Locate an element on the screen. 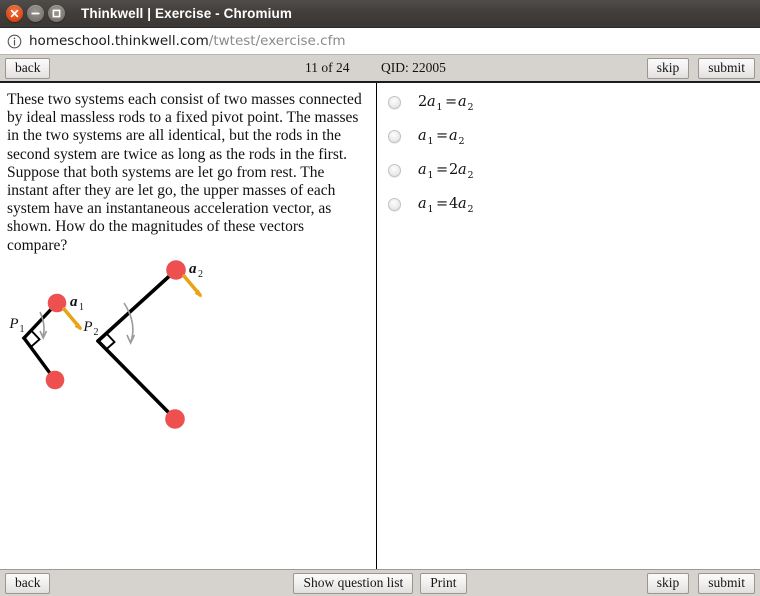  submit-button-top: submit is located at coordinates (726, 68).